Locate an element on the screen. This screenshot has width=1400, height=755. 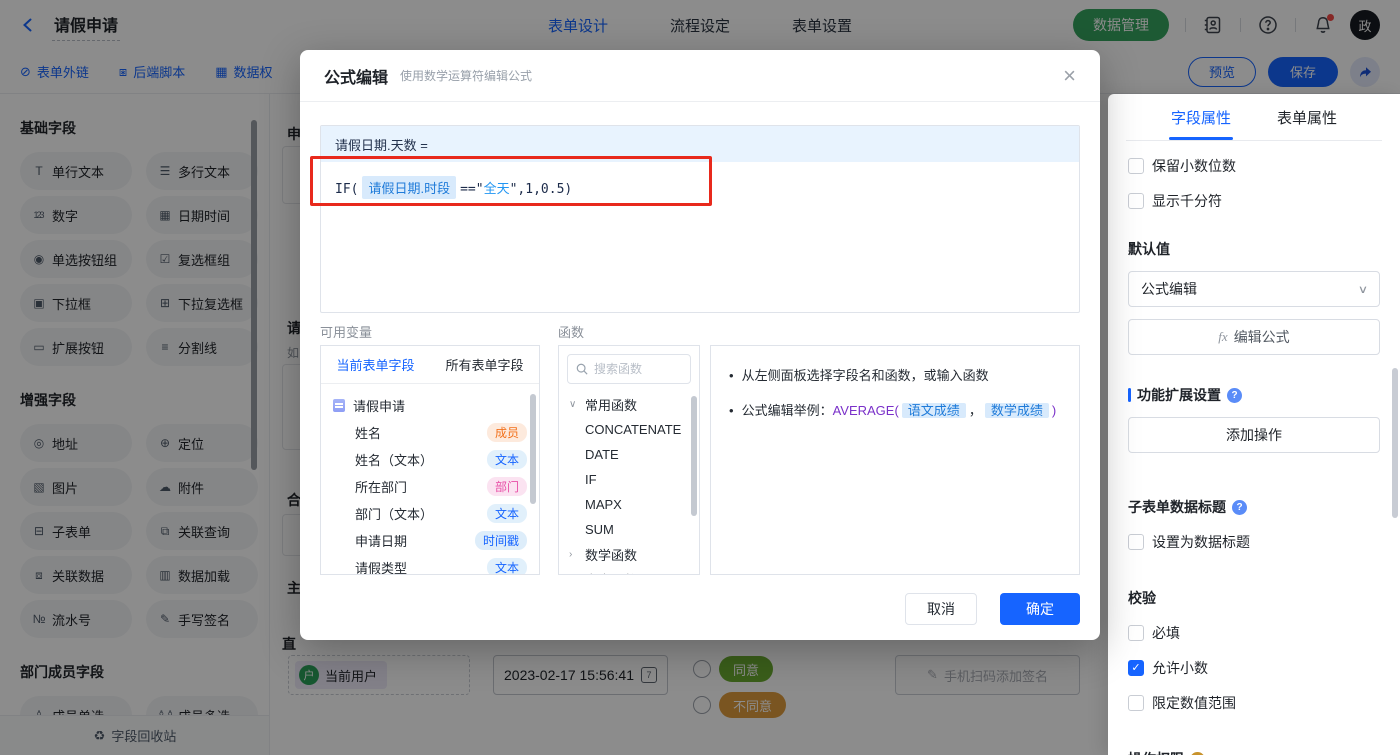
tip-example-line: • 公式编辑举例：AVERAGE(语文成绩，数学成绩) is located at coordinates (893, 410).